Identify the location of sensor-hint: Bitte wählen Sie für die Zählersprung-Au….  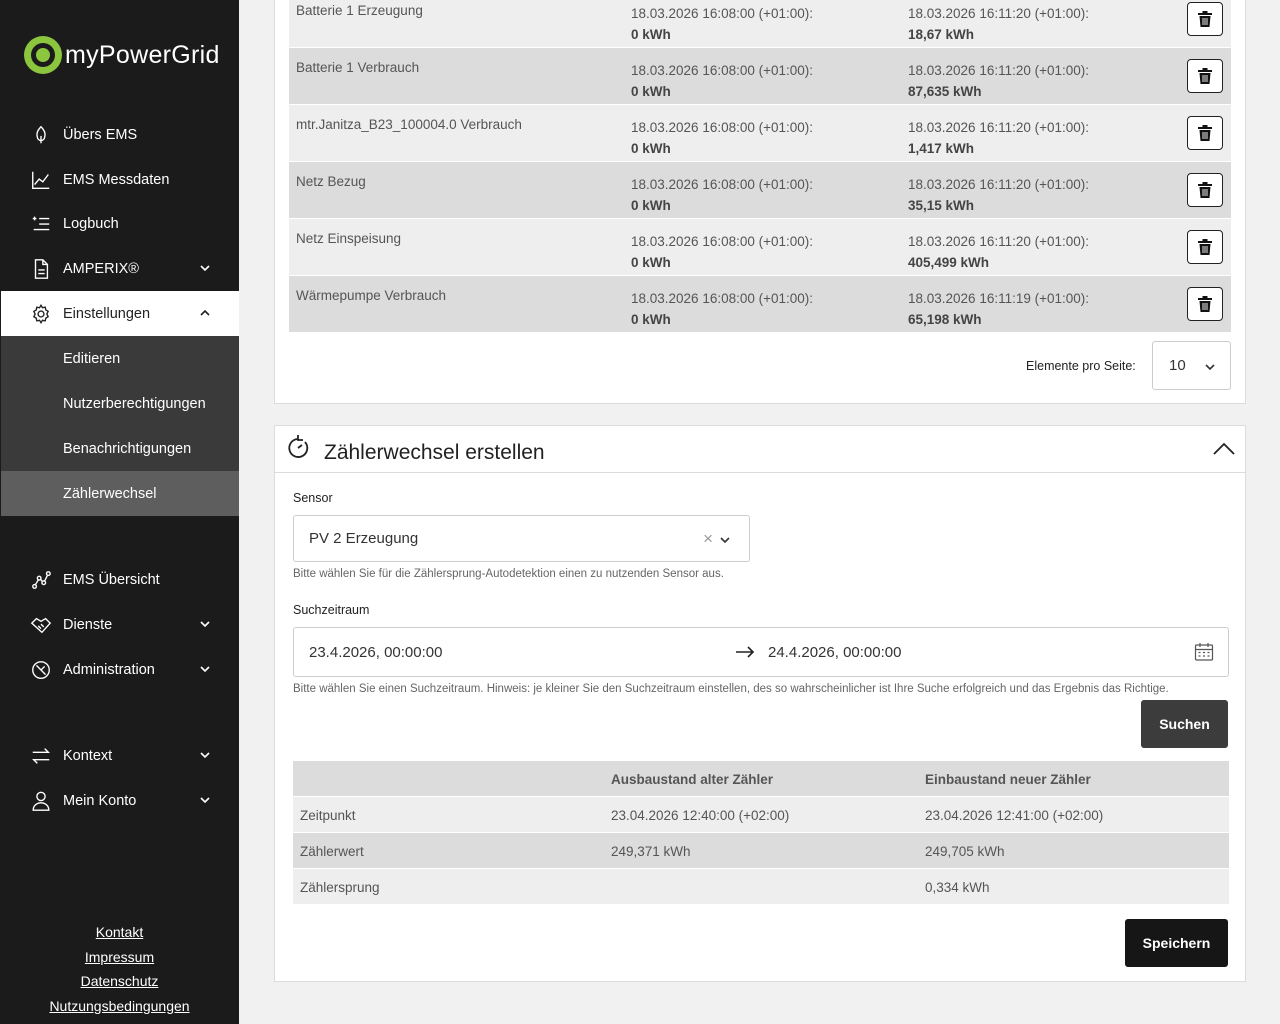
(508, 574).